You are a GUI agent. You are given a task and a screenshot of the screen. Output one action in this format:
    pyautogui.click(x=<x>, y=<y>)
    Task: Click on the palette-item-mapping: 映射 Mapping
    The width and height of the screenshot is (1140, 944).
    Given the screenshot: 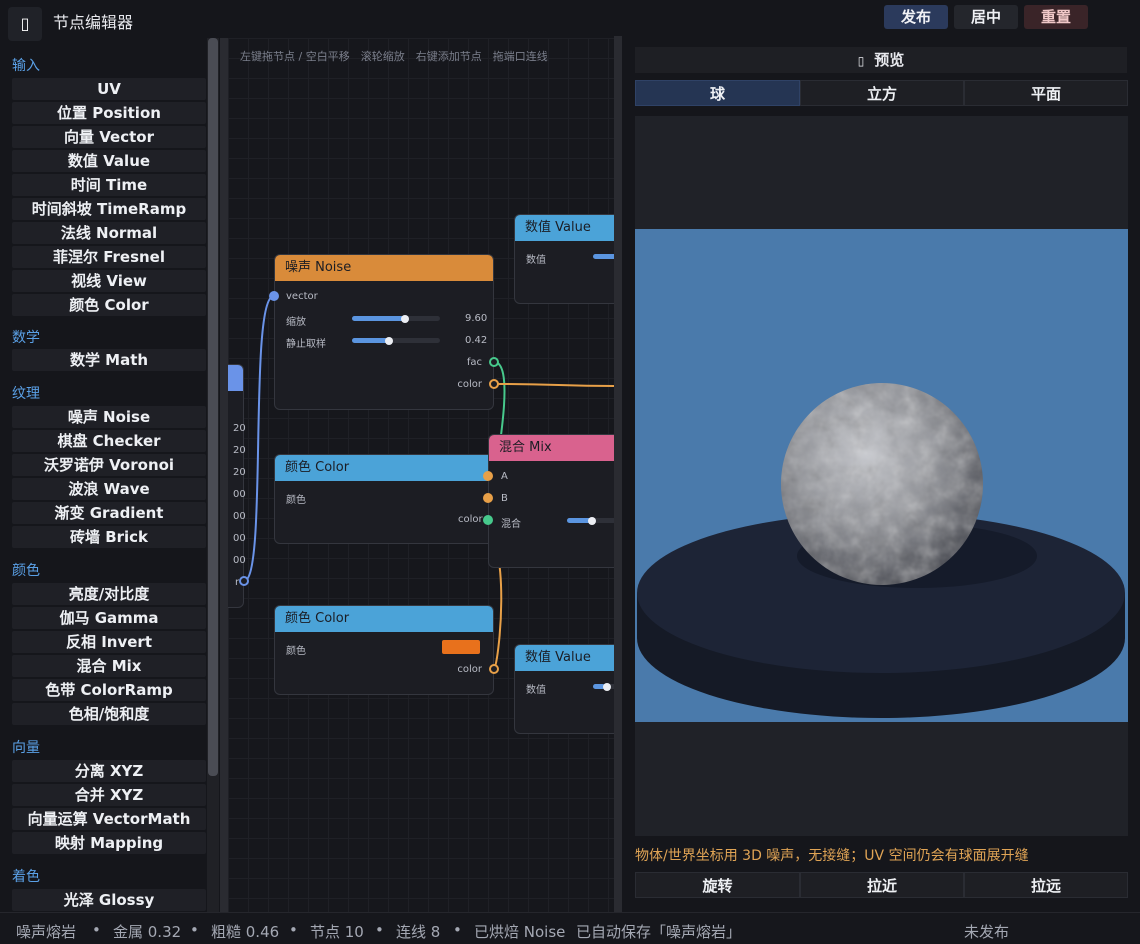 What is the action you would take?
    pyautogui.click(x=109, y=843)
    